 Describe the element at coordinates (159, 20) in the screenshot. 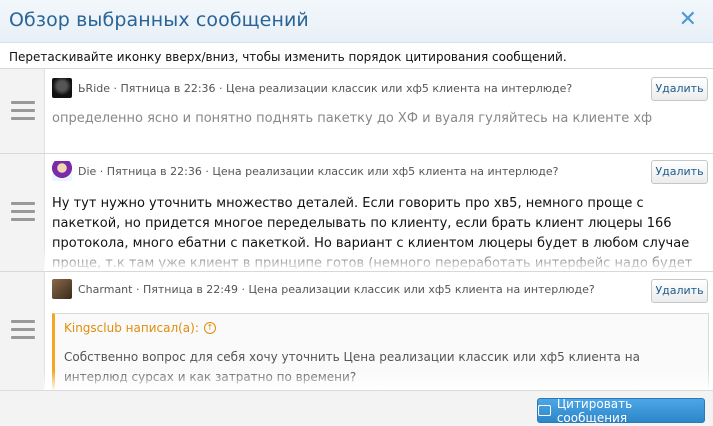

I see `dialog-title: Обзор выбранных сообщений` at that location.